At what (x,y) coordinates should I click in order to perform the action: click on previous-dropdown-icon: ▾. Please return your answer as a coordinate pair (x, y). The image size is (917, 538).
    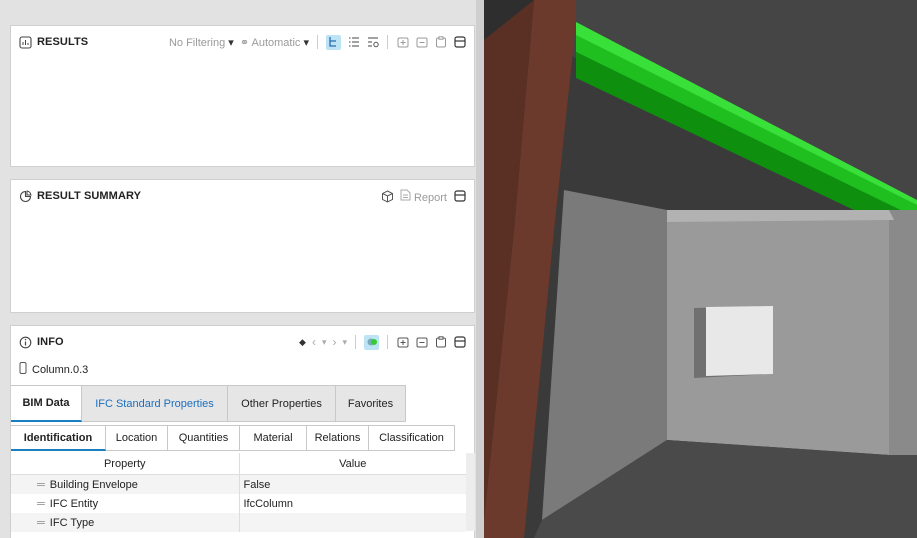
    Looking at the image, I should click on (324, 342).